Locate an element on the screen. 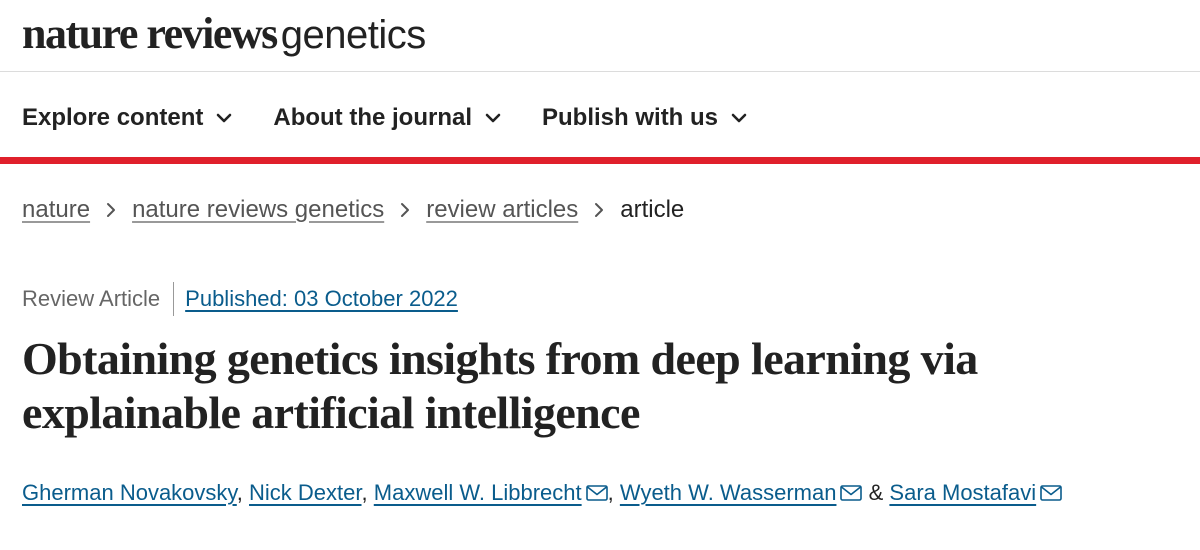 The height and width of the screenshot is (550, 1200). nav-label: Explore content is located at coordinates (113, 117).